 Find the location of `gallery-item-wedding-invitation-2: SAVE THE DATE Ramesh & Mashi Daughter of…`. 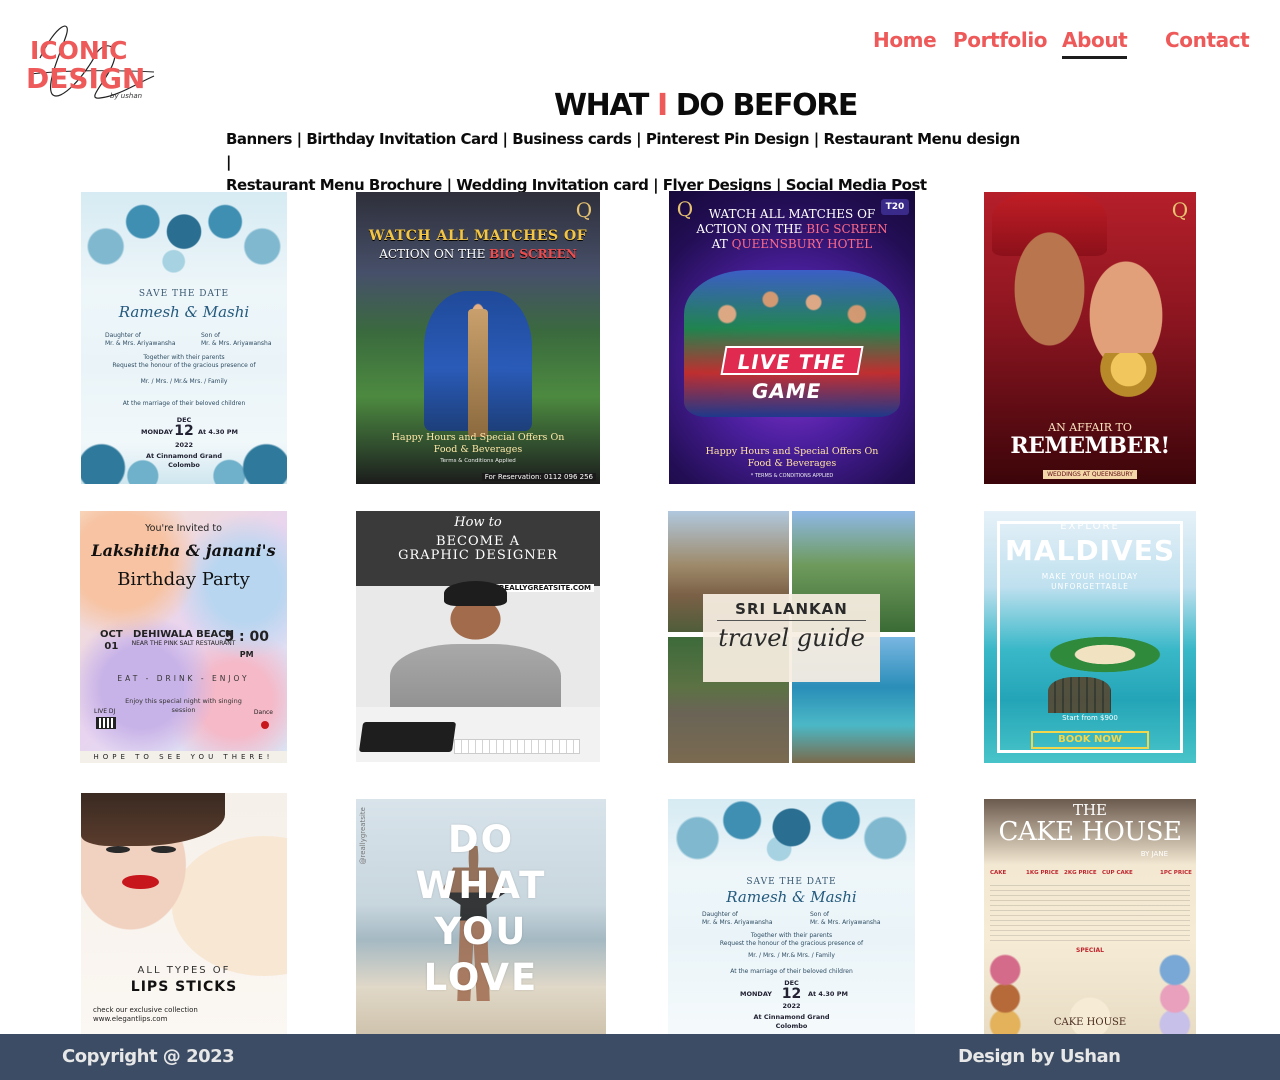

gallery-item-wedding-invitation-2: SAVE THE DATE Ramesh & Mashi Daughter of… is located at coordinates (791, 916).